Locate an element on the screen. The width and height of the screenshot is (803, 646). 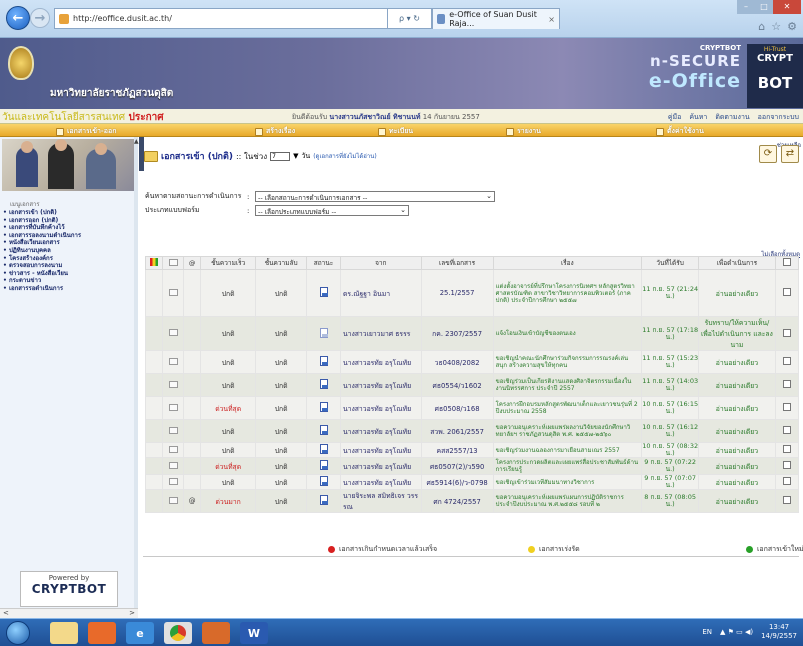
sidebar-item-pending: เอกสารรอดำเนินการ is located at coordinates (42, 289).